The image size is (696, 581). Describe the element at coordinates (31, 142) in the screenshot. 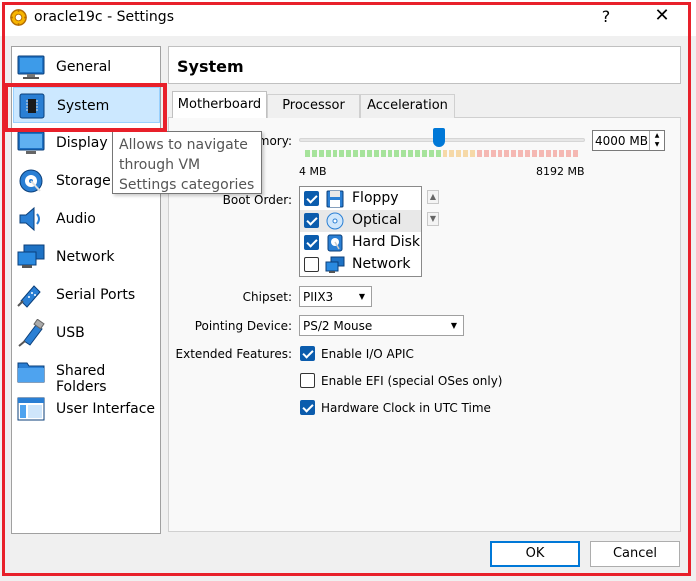

I see `display-icon` at that location.